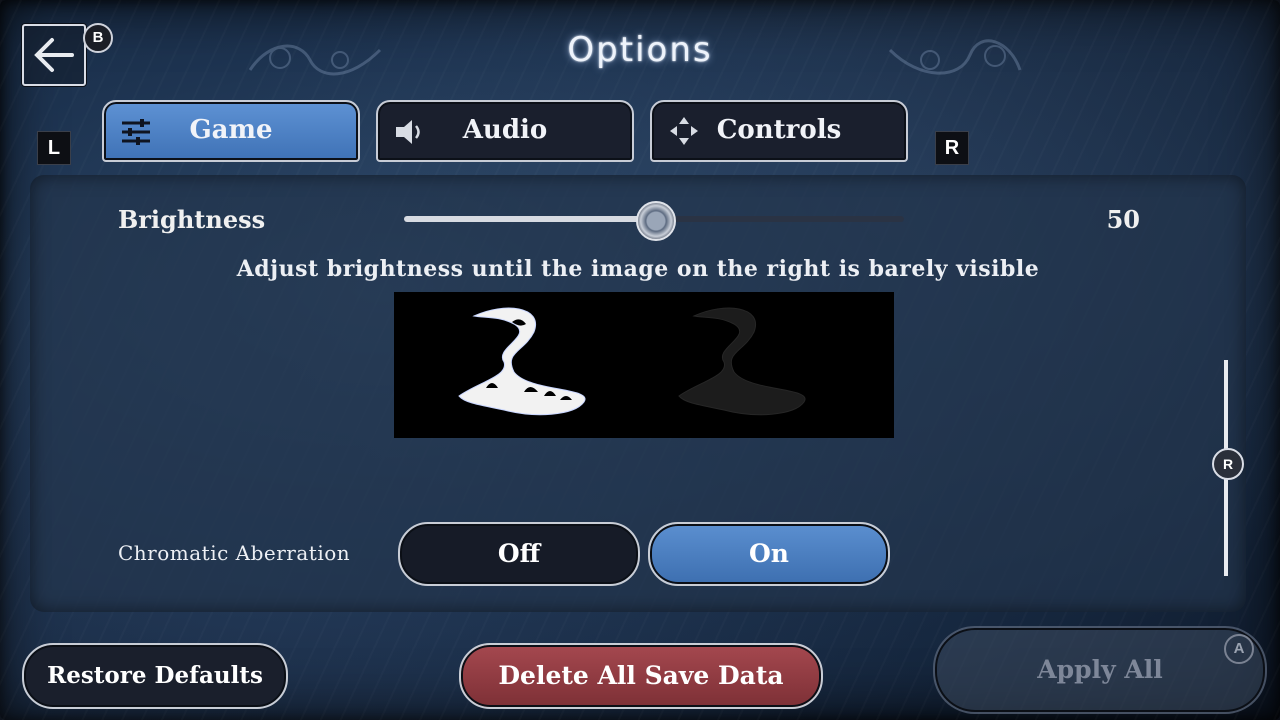 This screenshot has width=1280, height=720. Describe the element at coordinates (54, 148) in the screenshot. I see `l-shoulder-badge: L` at that location.